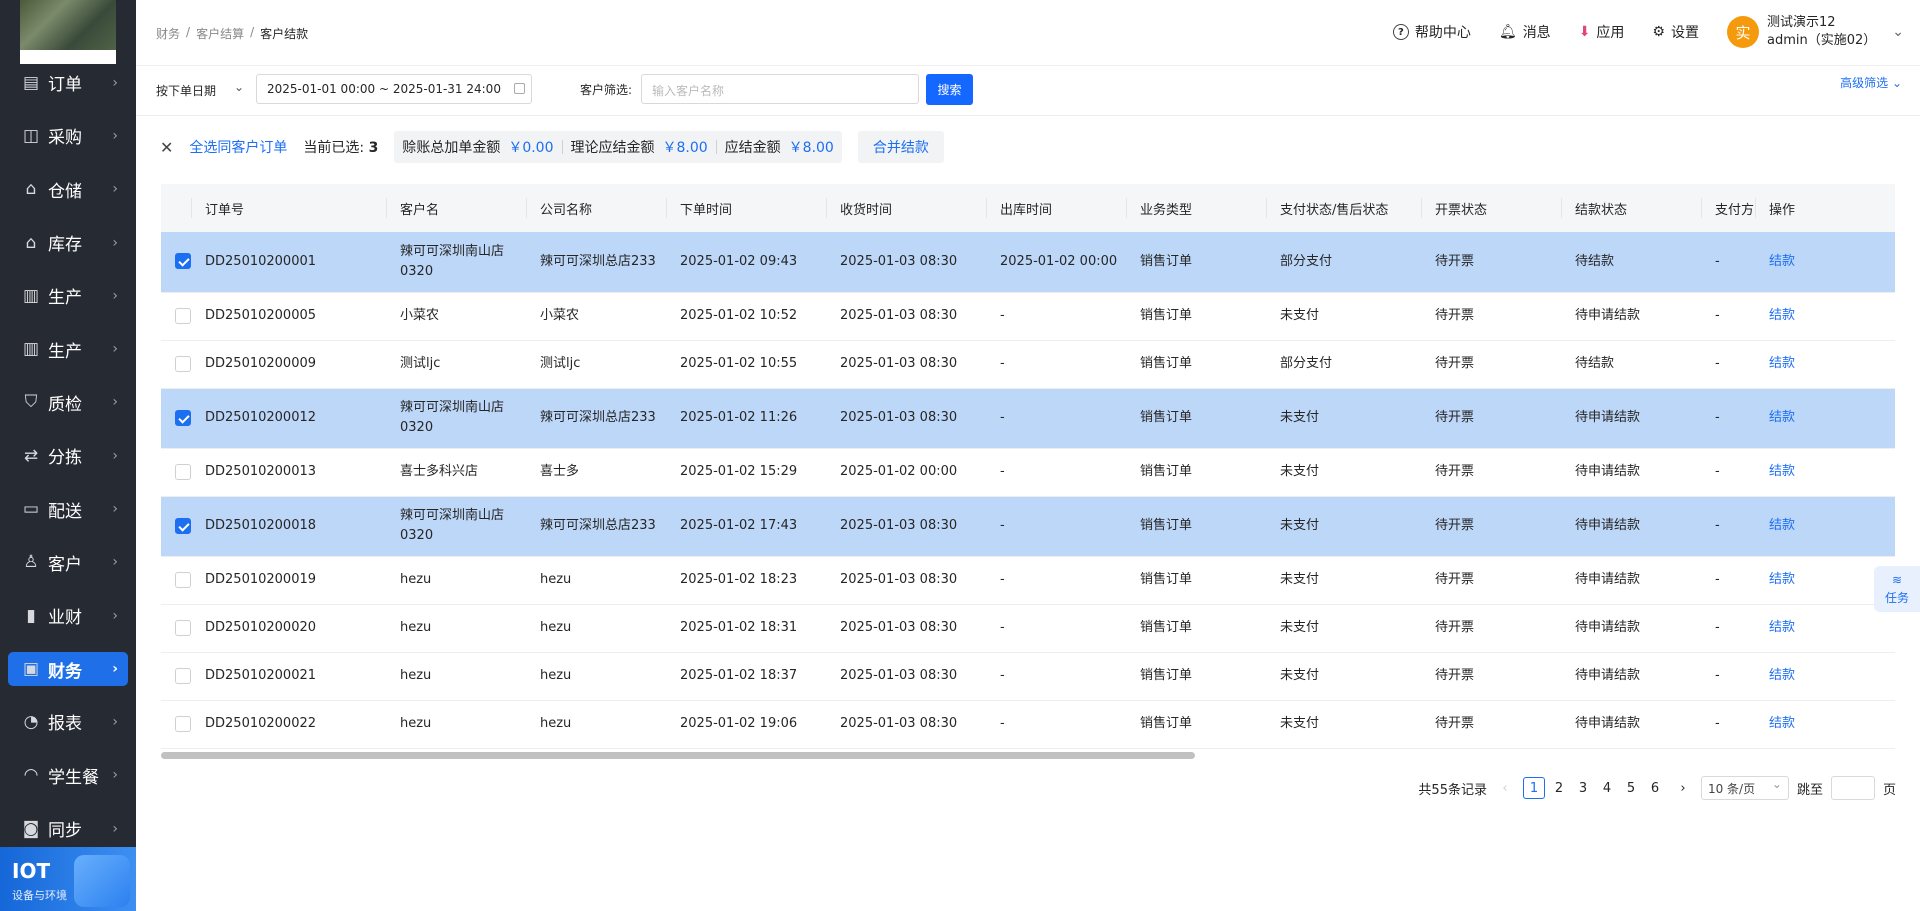 The width and height of the screenshot is (1920, 911). What do you see at coordinates (1607, 788) in the screenshot?
I see `page-number: 4` at bounding box center [1607, 788].